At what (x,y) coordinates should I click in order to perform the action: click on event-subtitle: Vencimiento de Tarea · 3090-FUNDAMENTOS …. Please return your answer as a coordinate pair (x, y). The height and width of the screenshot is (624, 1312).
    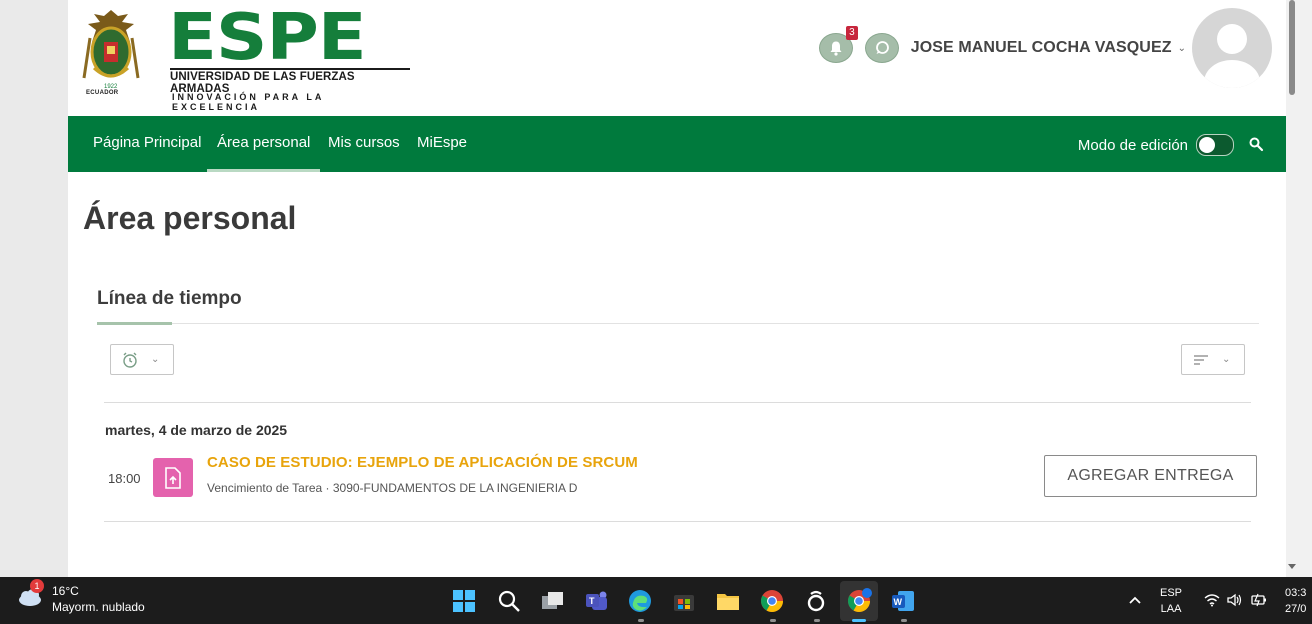
    Looking at the image, I should click on (392, 488).